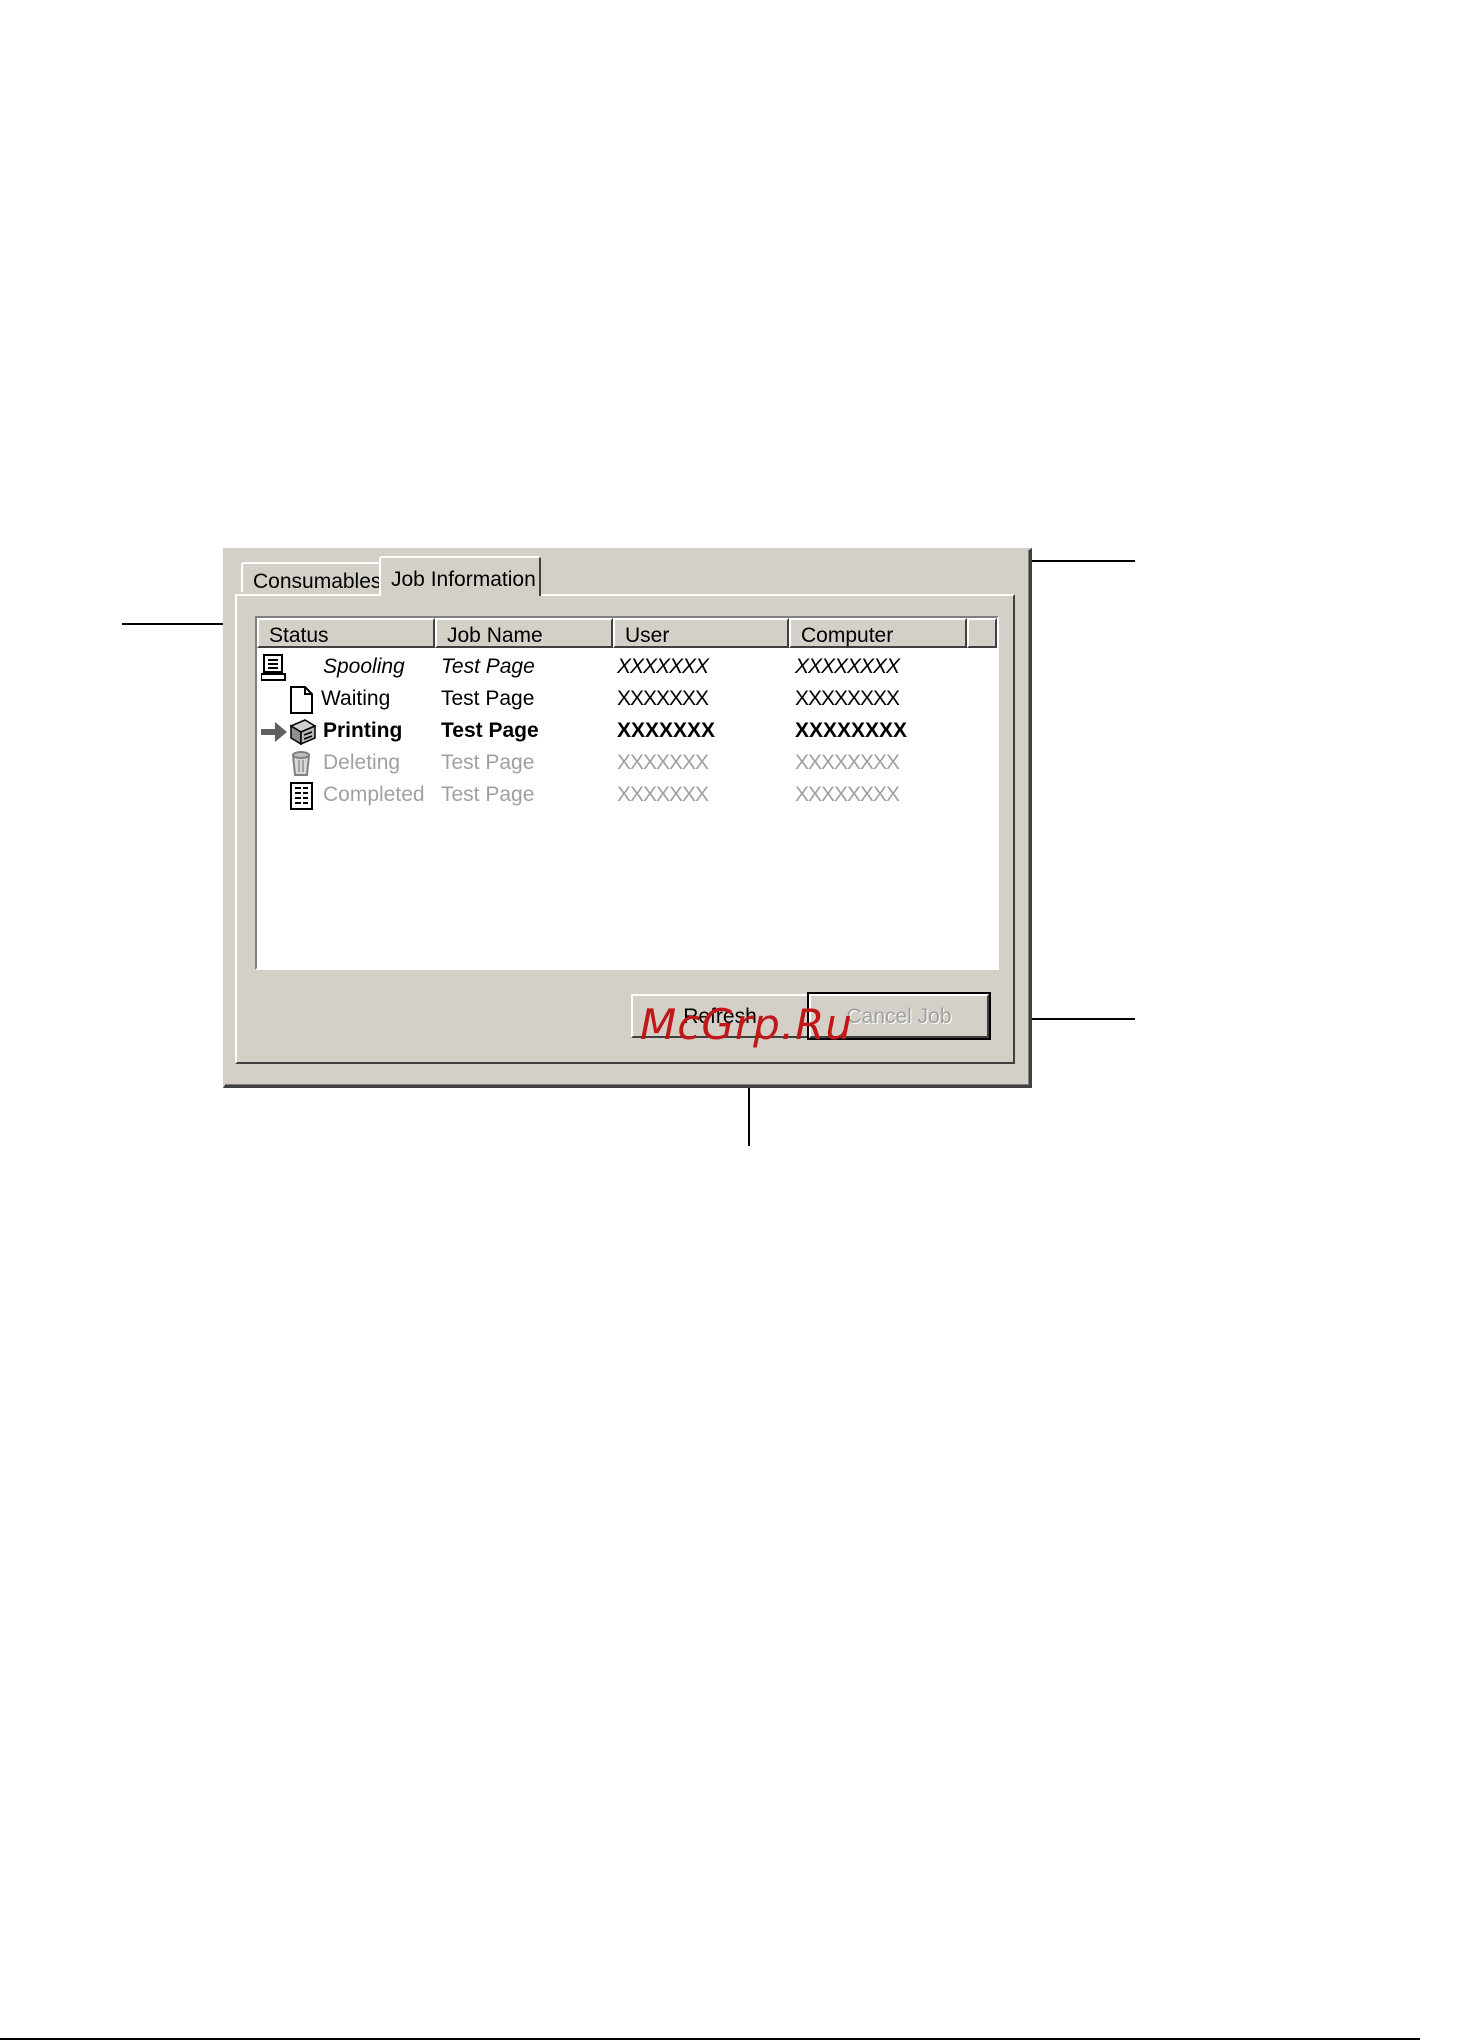 The height and width of the screenshot is (2044, 1460). I want to click on row-status: Spooling, so click(364, 666).